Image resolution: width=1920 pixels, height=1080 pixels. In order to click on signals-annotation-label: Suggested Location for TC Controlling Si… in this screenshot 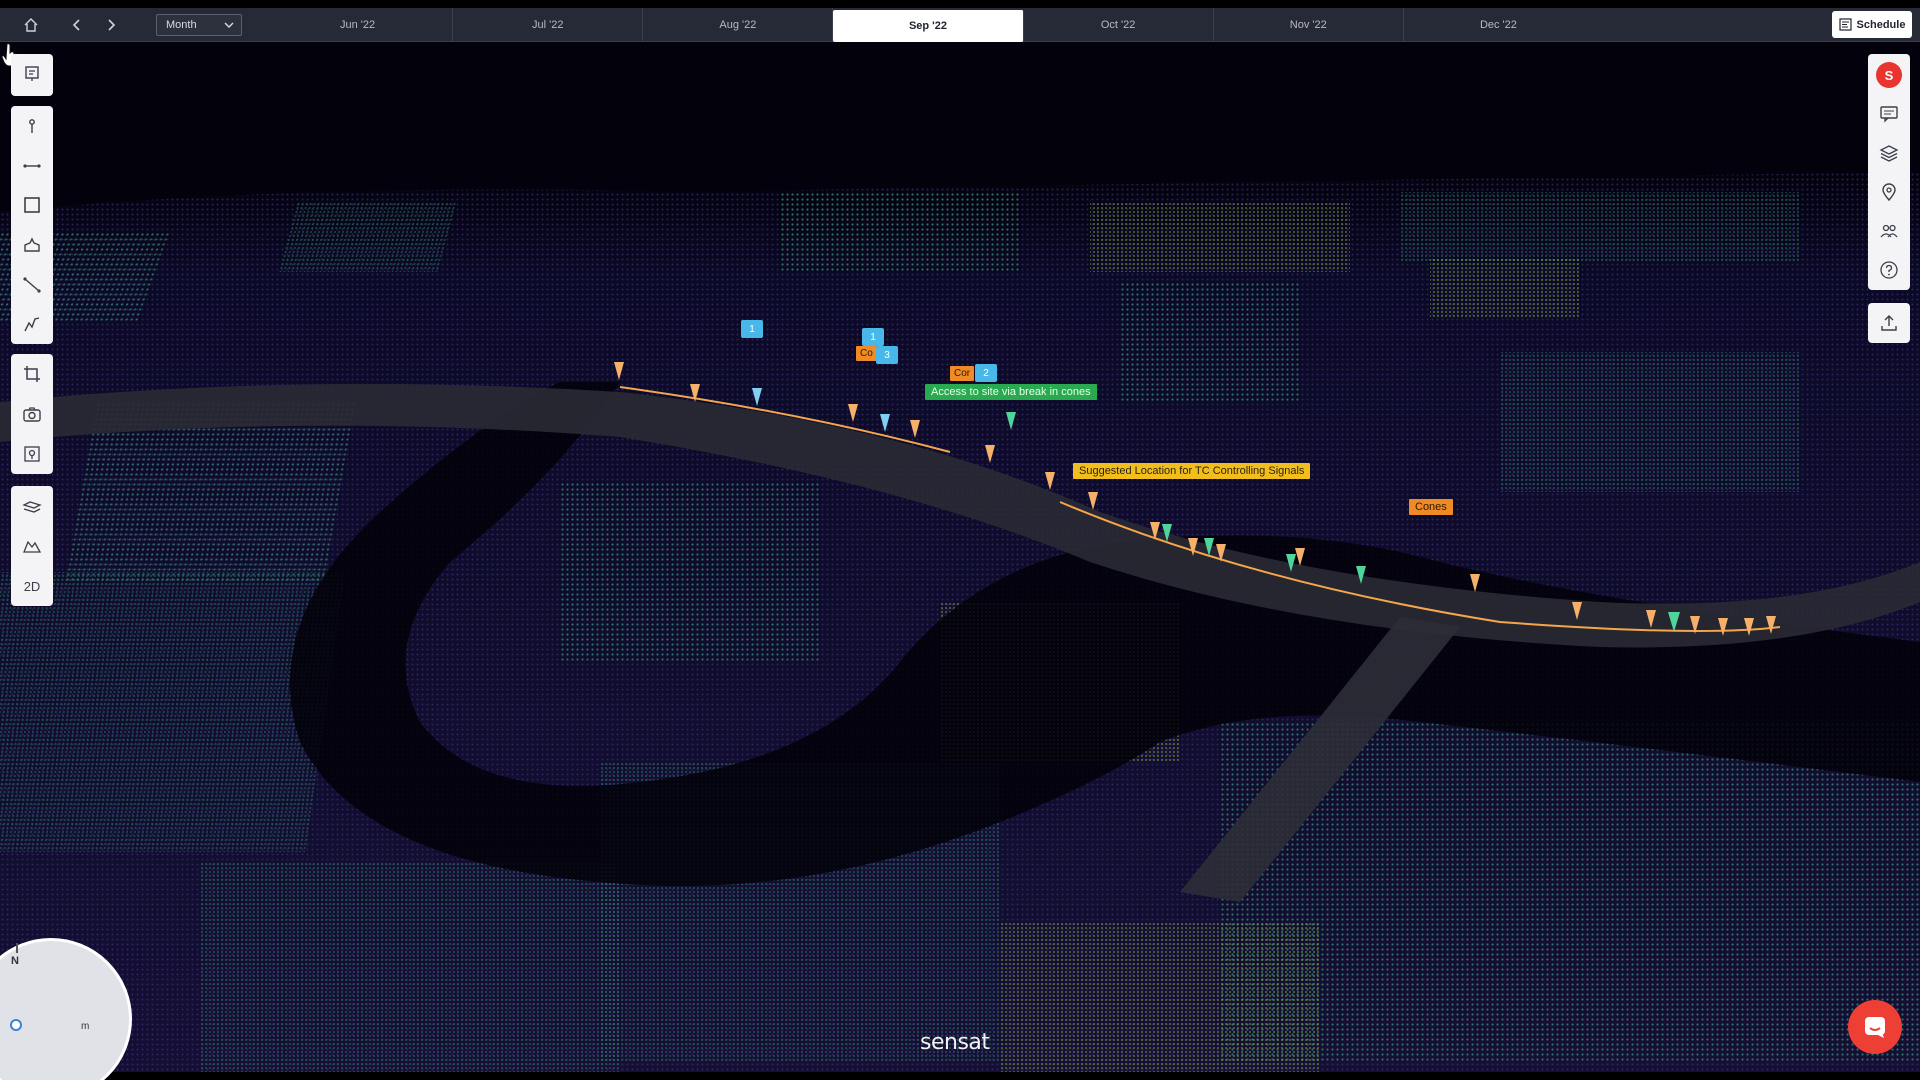, I will do `click(1192, 471)`.